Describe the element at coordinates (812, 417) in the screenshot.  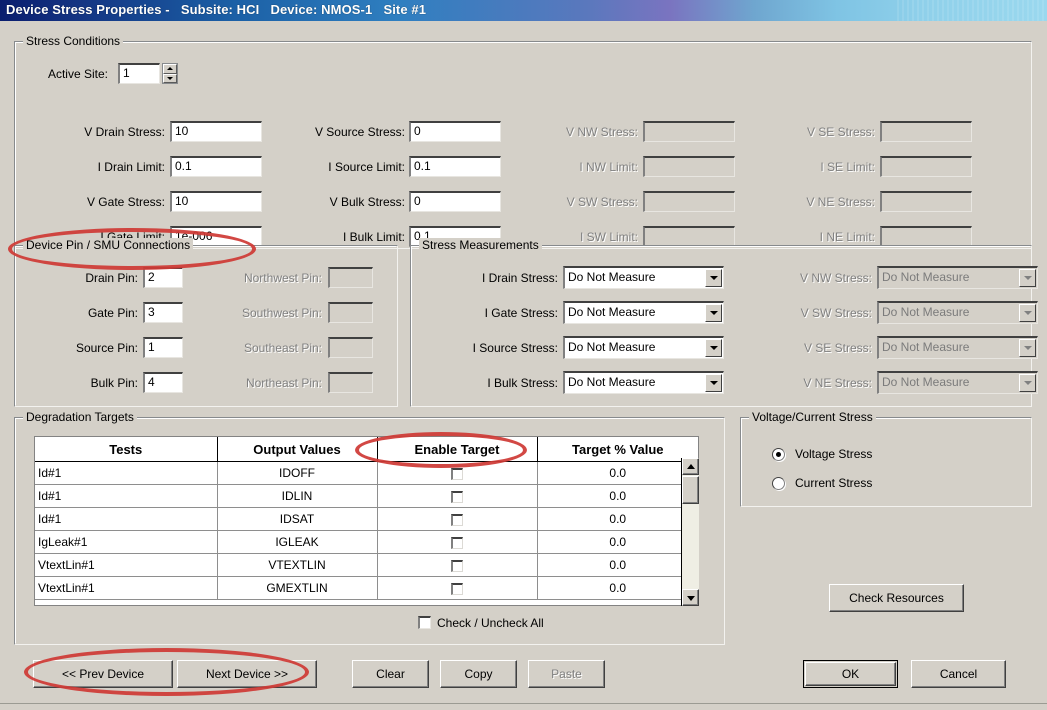
I see `group-voltage-current-stress-legend: Voltage/Current Stress` at that location.